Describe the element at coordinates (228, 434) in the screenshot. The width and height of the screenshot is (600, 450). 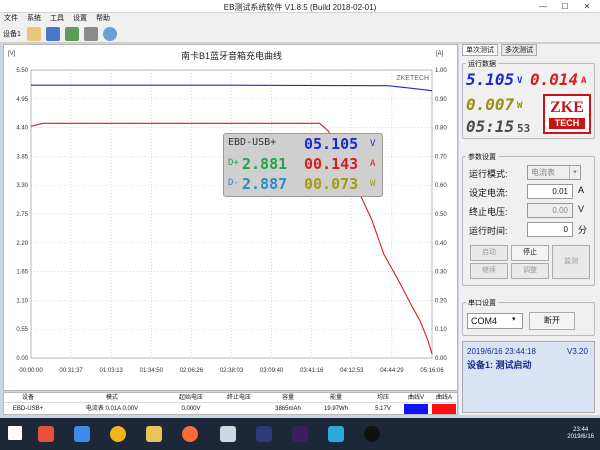
I see `eb-tester-icon` at that location.